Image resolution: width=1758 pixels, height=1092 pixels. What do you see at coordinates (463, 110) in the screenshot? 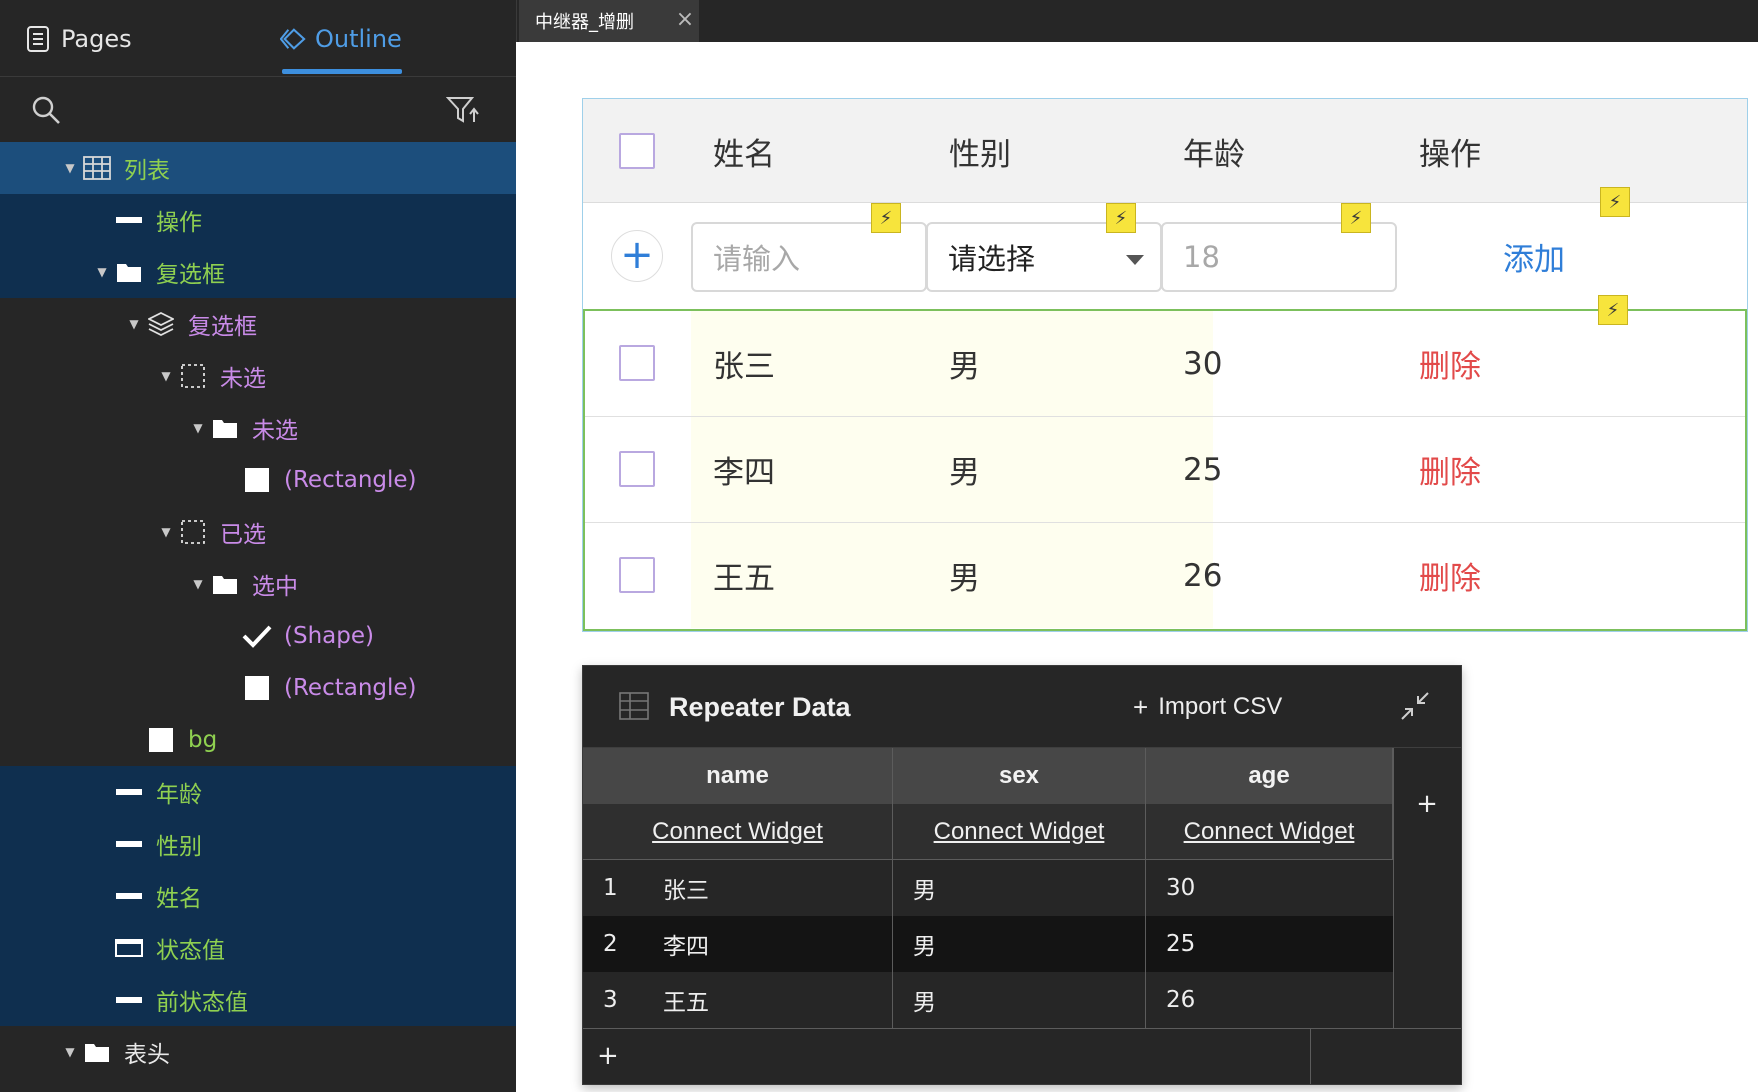
I see `filter-icon` at bounding box center [463, 110].